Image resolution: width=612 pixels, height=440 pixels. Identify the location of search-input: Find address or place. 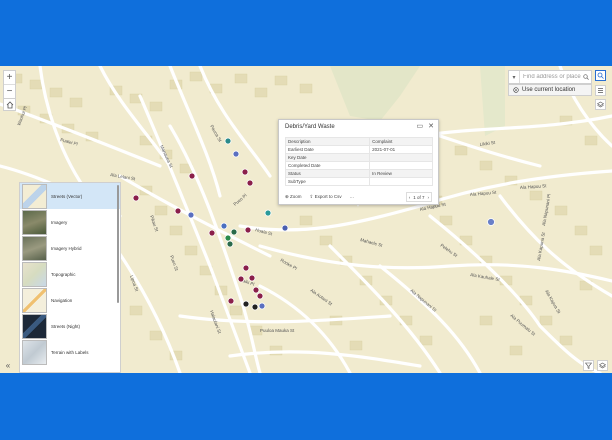
(550, 77).